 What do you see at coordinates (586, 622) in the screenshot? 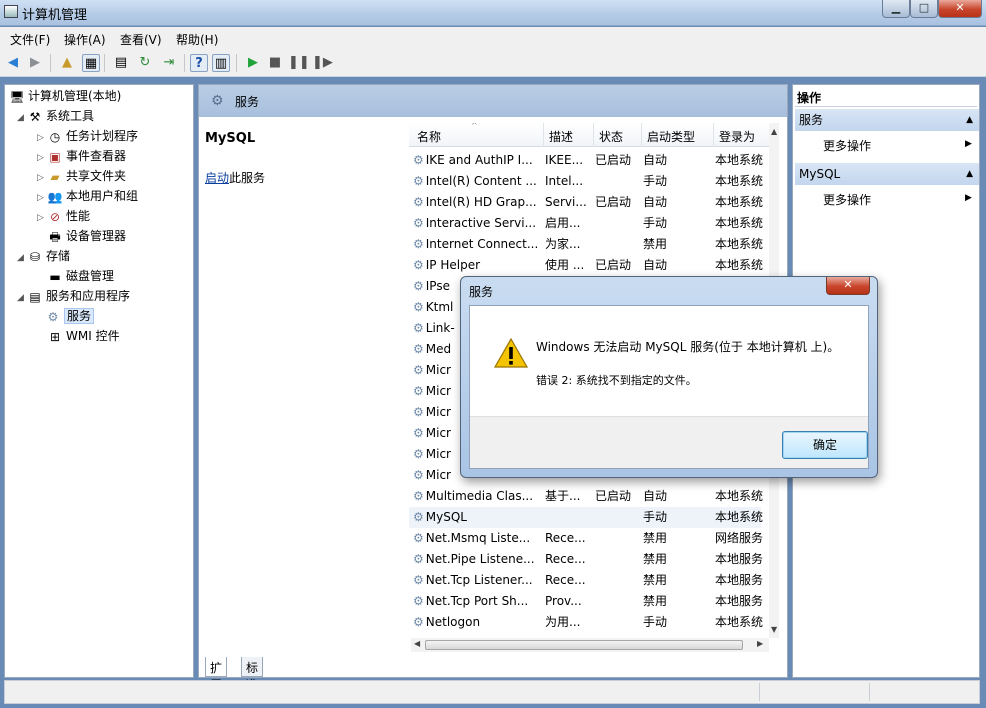
I see `service-row: ⚙ Netlogon 为用... 手动 本地系统` at bounding box center [586, 622].